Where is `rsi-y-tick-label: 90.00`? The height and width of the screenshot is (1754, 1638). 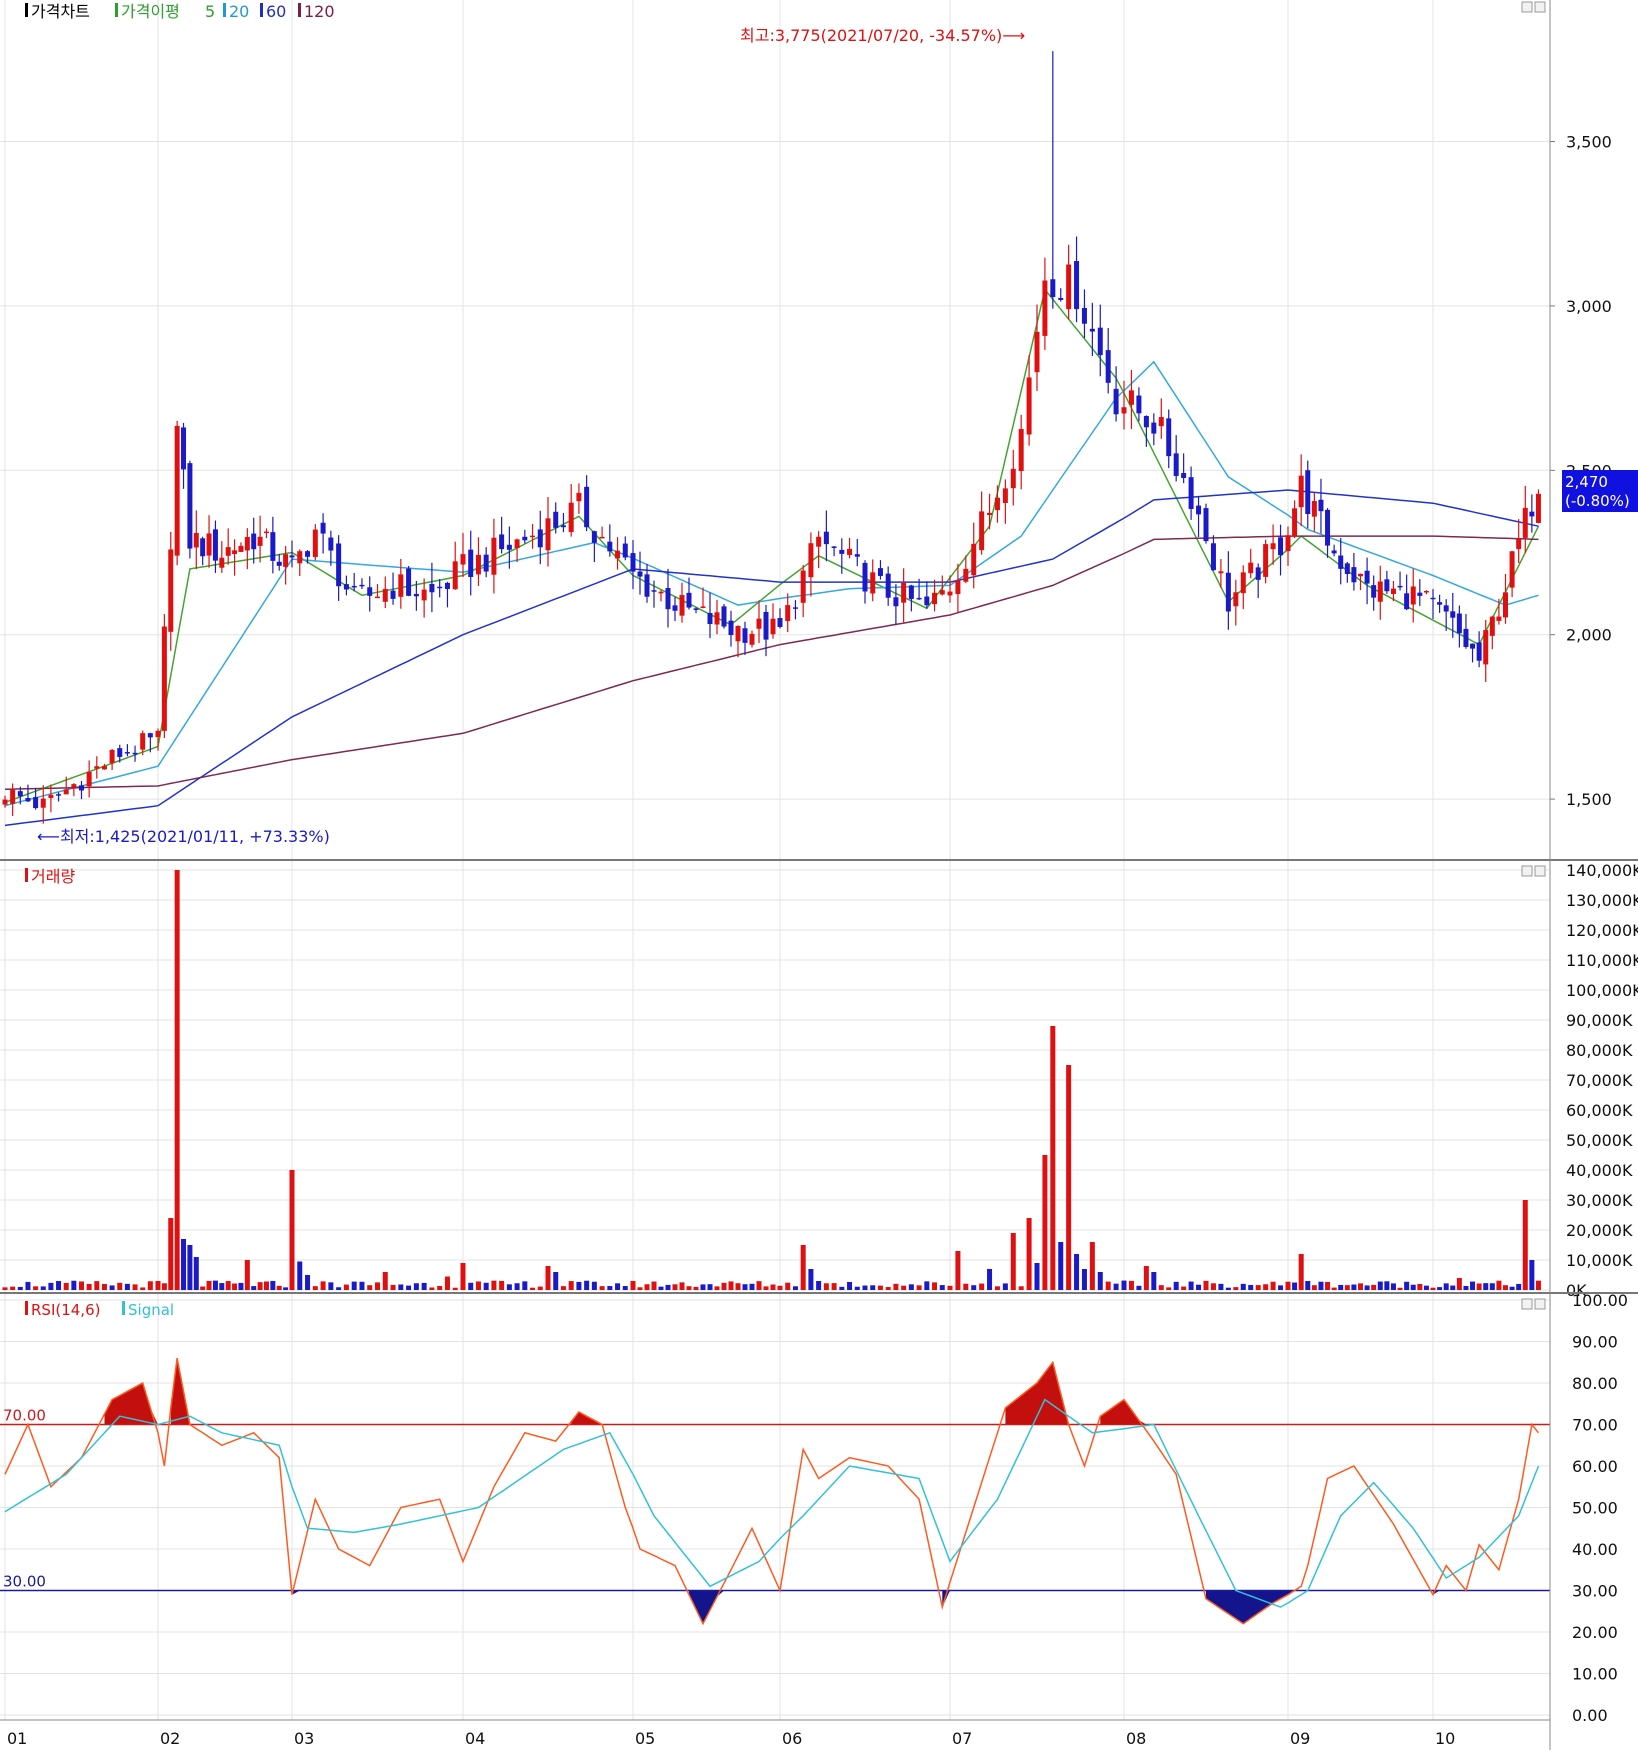 rsi-y-tick-label: 90.00 is located at coordinates (1595, 1342).